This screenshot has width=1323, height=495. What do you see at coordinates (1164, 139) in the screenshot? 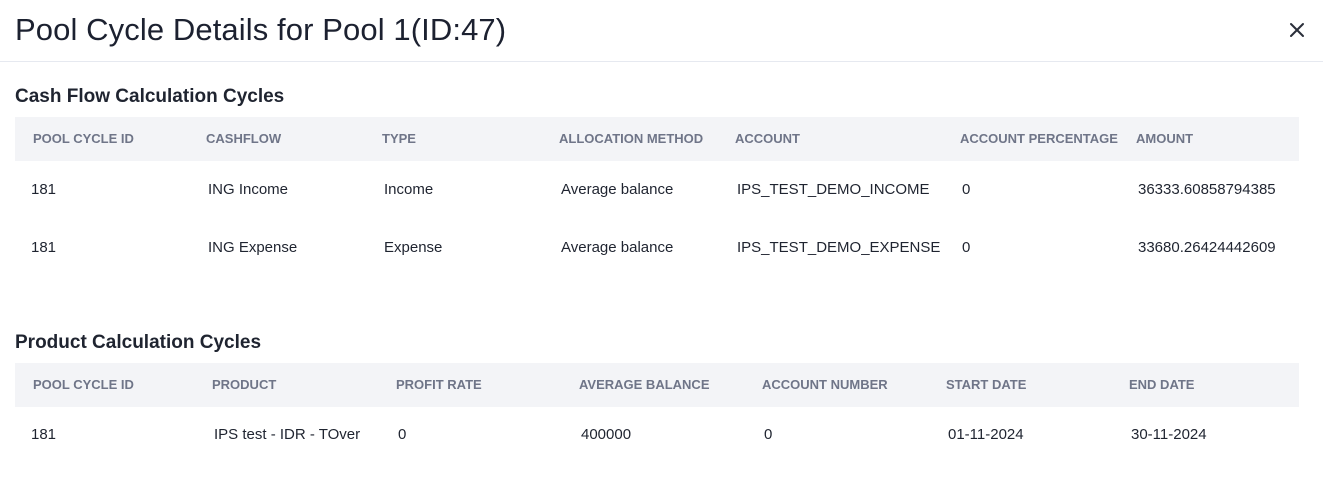
I see `column-header-amount: AMOUNT` at bounding box center [1164, 139].